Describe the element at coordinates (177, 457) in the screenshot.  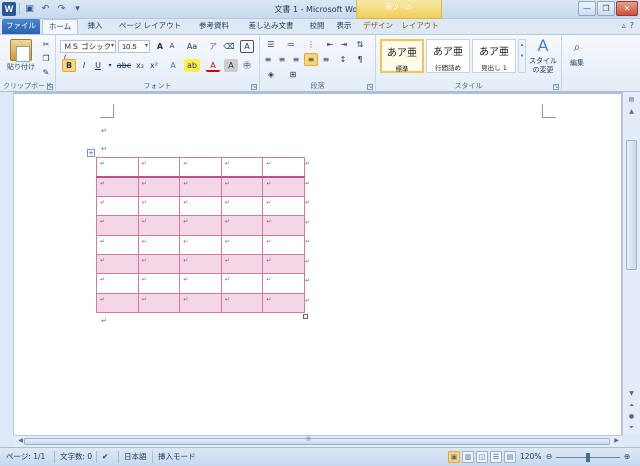
I see `insert-mode-indicator: 挿入モード` at that location.